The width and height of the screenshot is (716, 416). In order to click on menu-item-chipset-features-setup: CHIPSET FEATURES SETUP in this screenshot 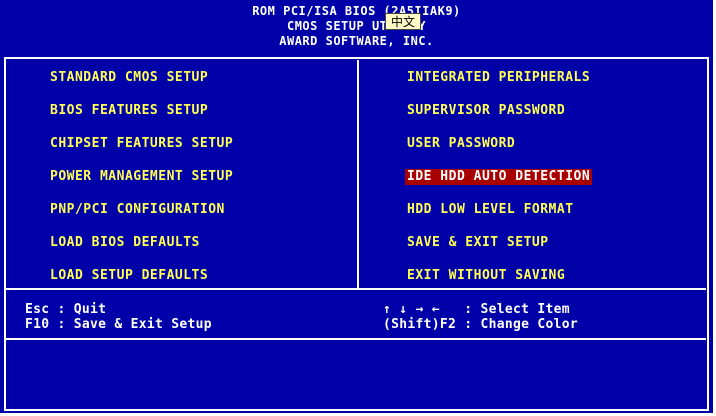, I will do `click(141, 144)`.